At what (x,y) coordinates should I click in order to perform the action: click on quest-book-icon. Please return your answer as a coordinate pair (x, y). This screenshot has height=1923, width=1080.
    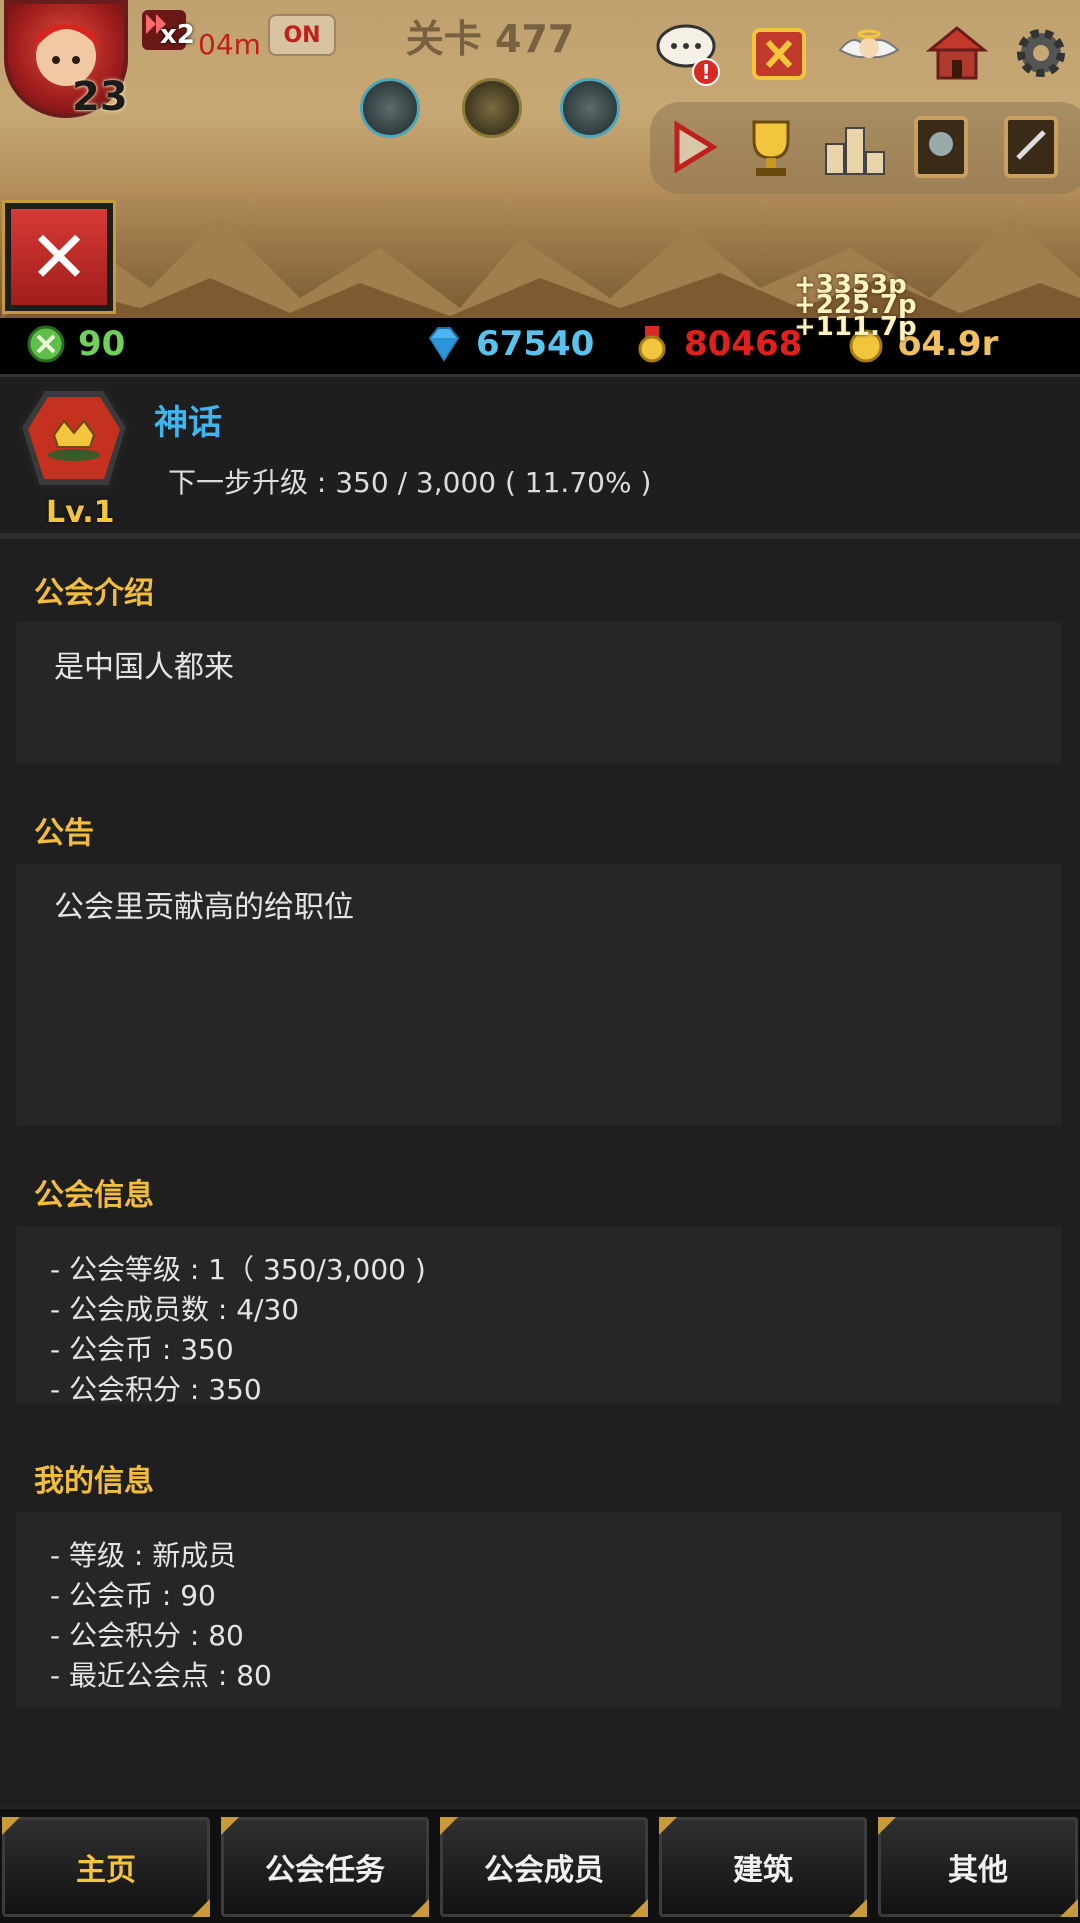
    Looking at the image, I should click on (1031, 147).